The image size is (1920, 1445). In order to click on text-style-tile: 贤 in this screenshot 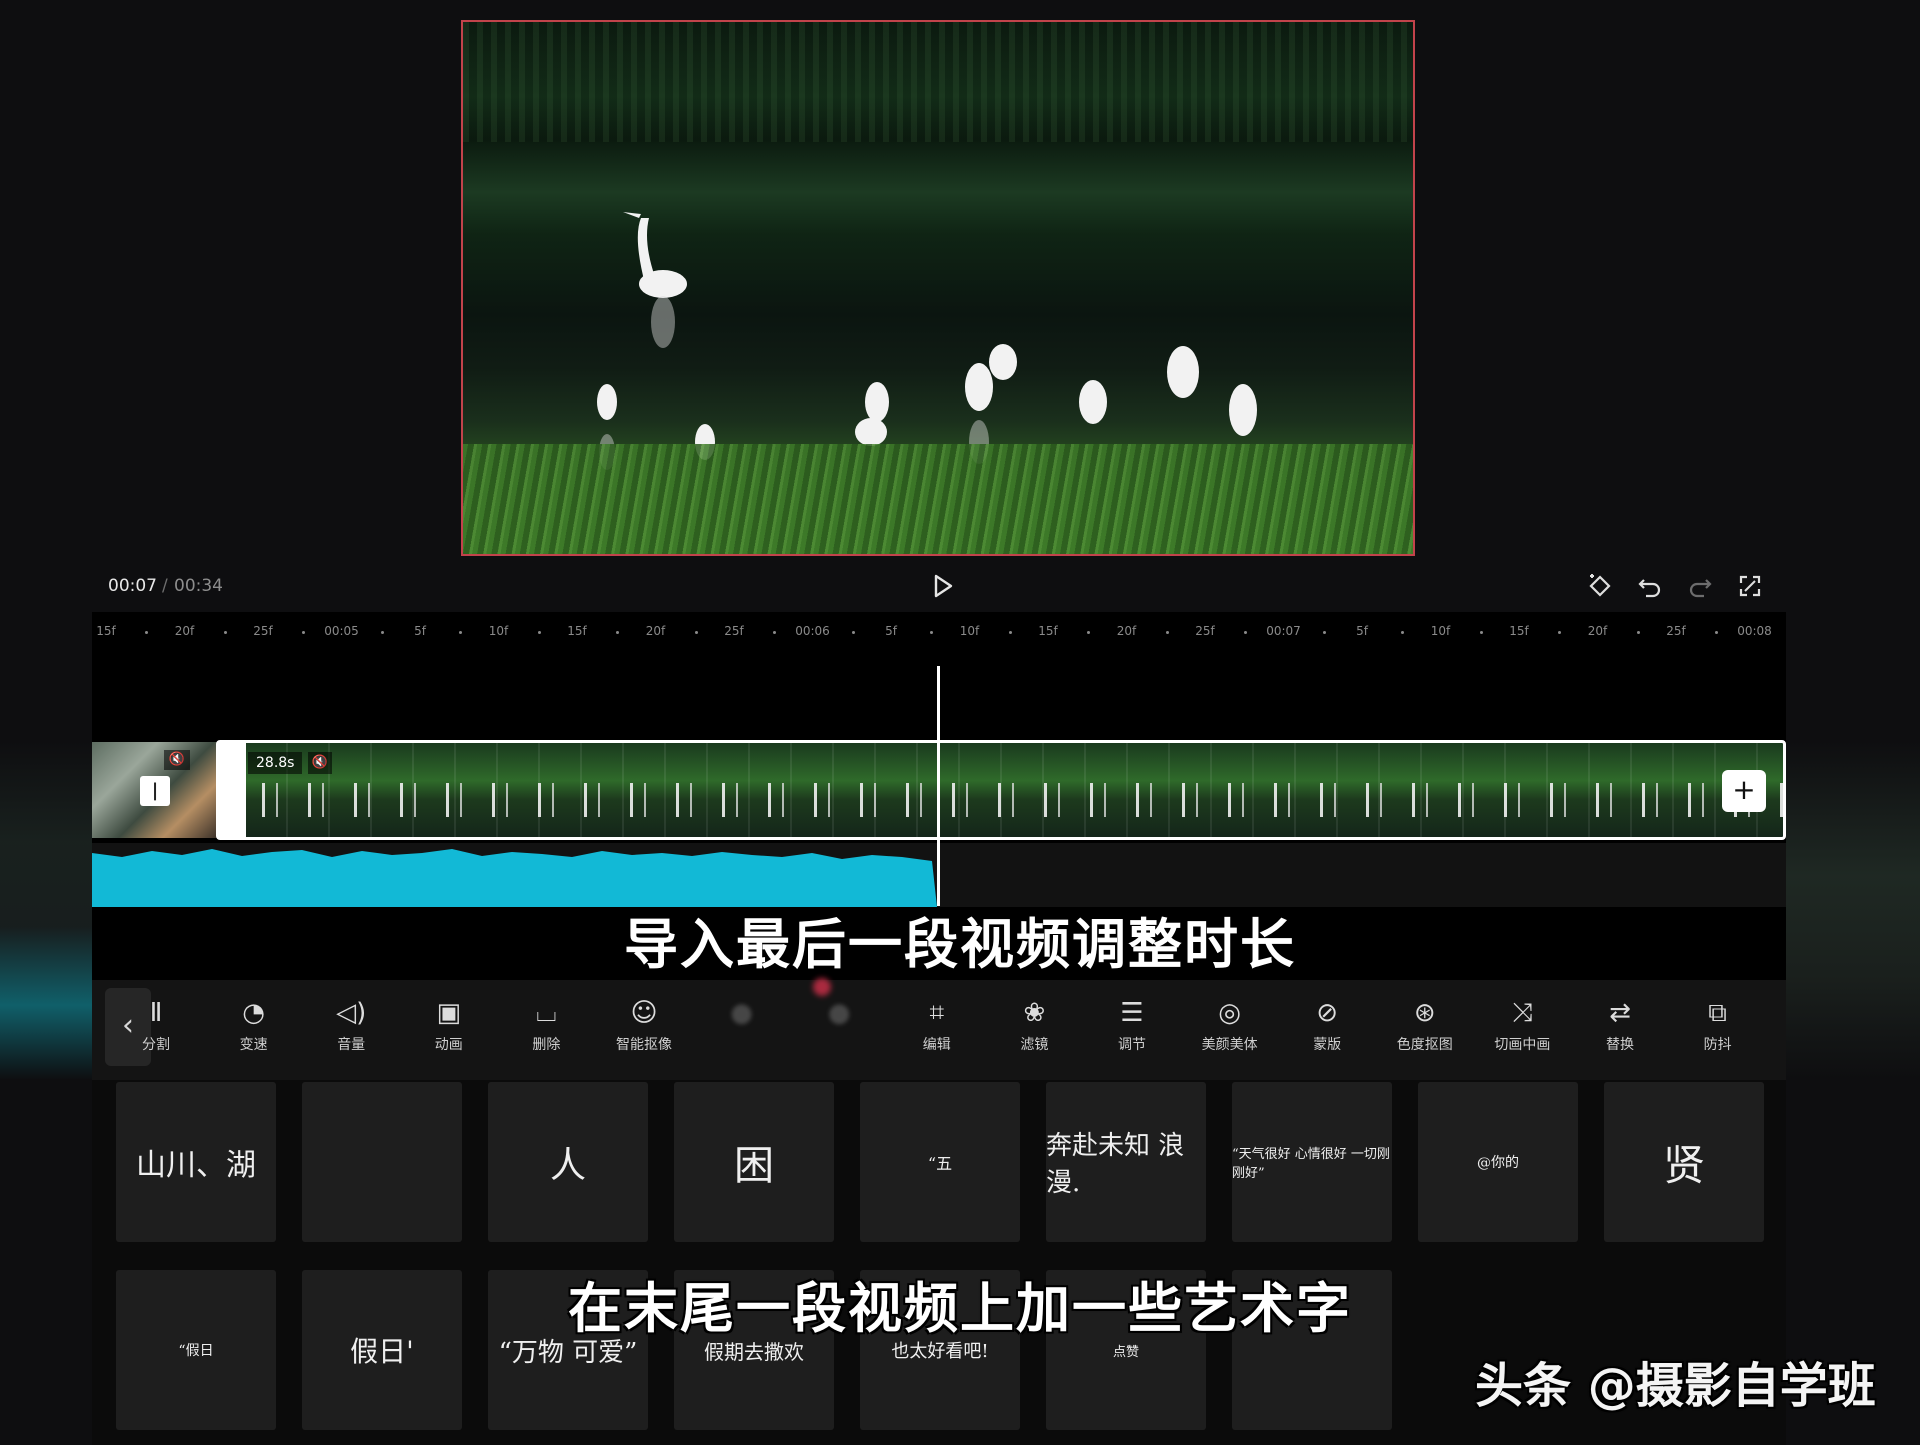, I will do `click(1684, 1162)`.